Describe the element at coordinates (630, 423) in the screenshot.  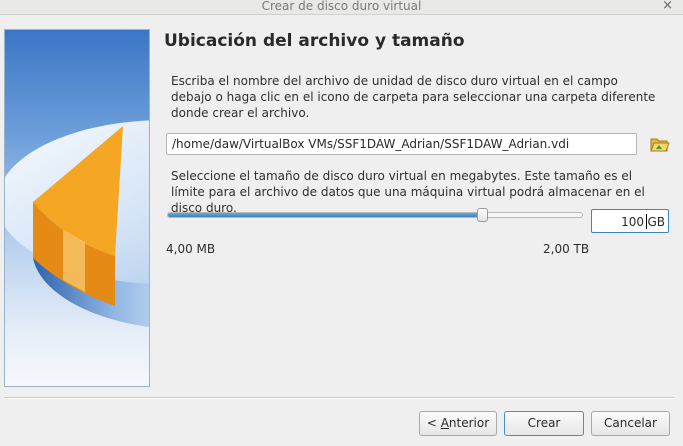
I see `cancel-button: Cancelar` at that location.